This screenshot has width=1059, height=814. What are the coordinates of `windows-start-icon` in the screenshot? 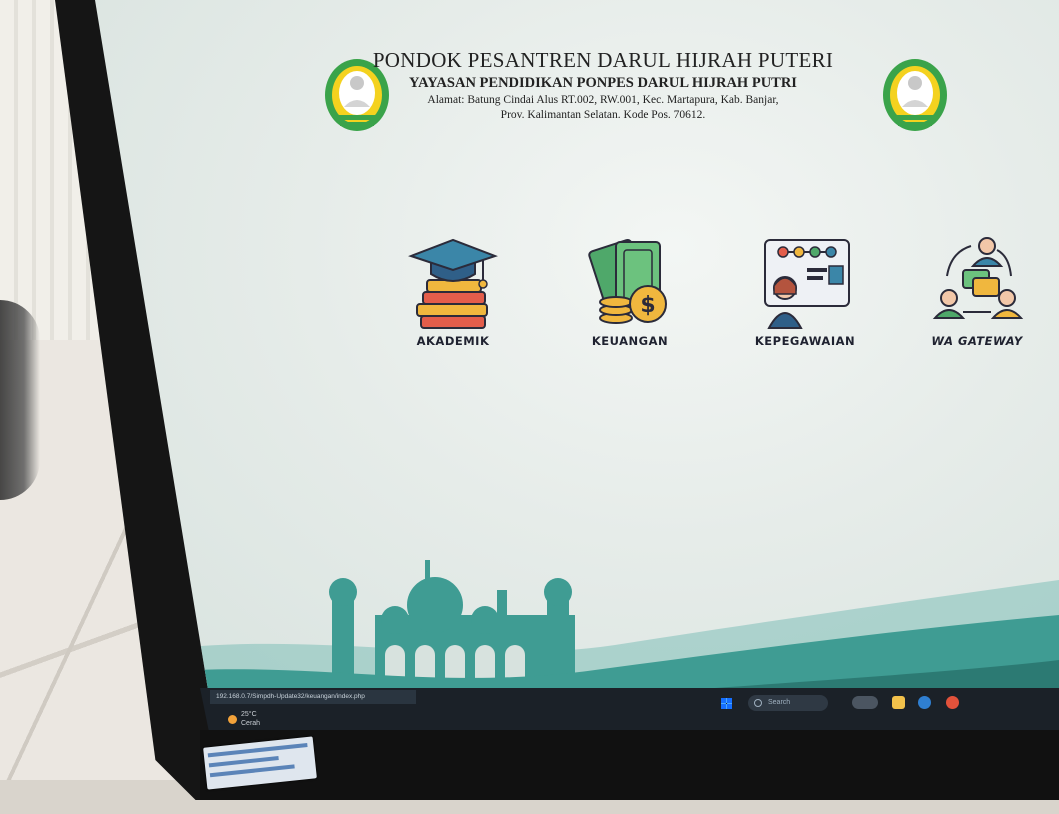 It's located at (726, 703).